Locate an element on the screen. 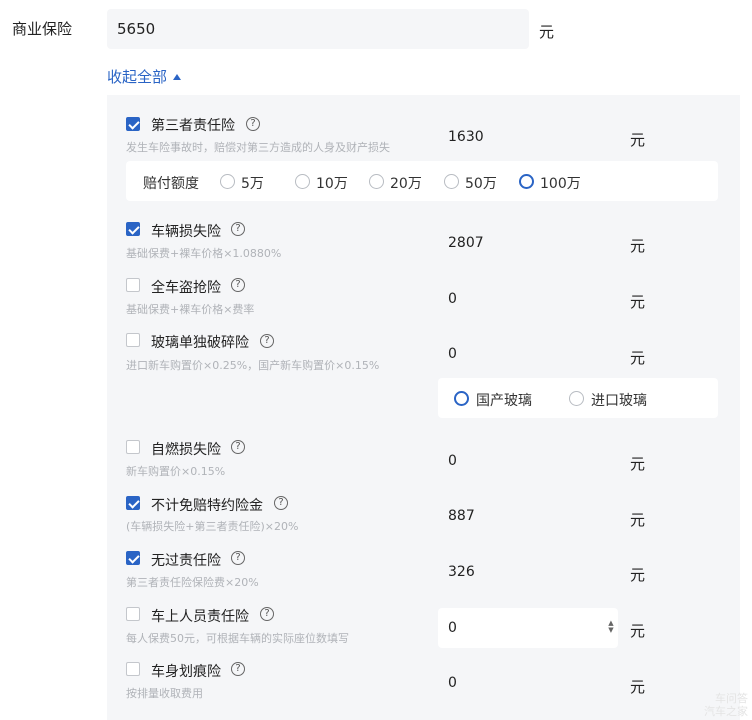 This screenshot has width=752, height=720. value-input-spontaneous-combustion: 0 is located at coordinates (528, 461).